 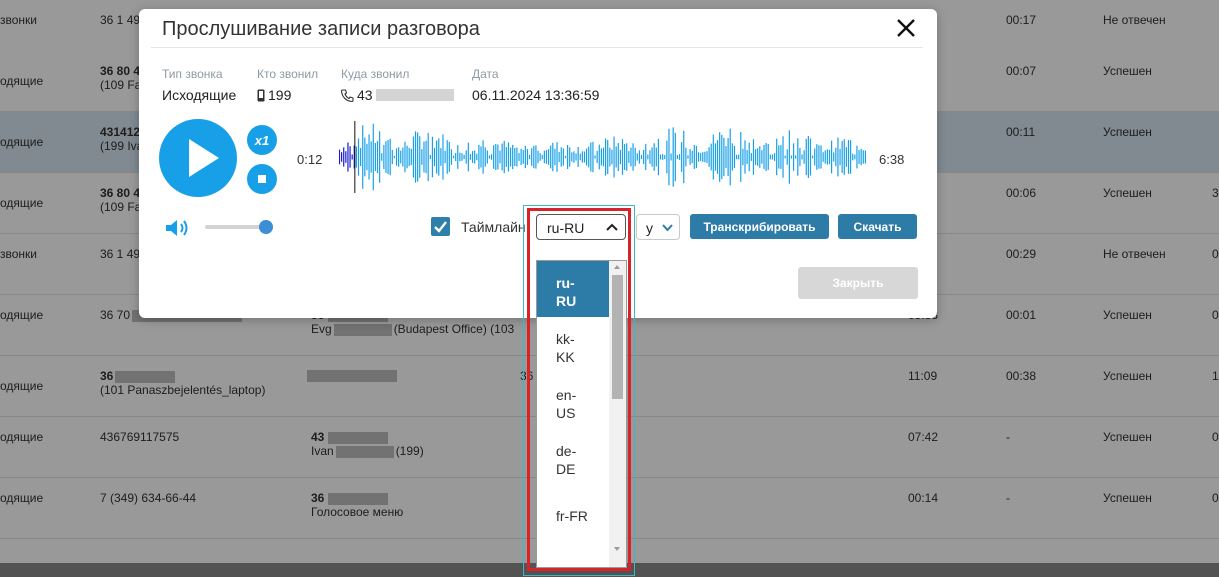 I want to click on modal-divider, so click(x=537, y=47).